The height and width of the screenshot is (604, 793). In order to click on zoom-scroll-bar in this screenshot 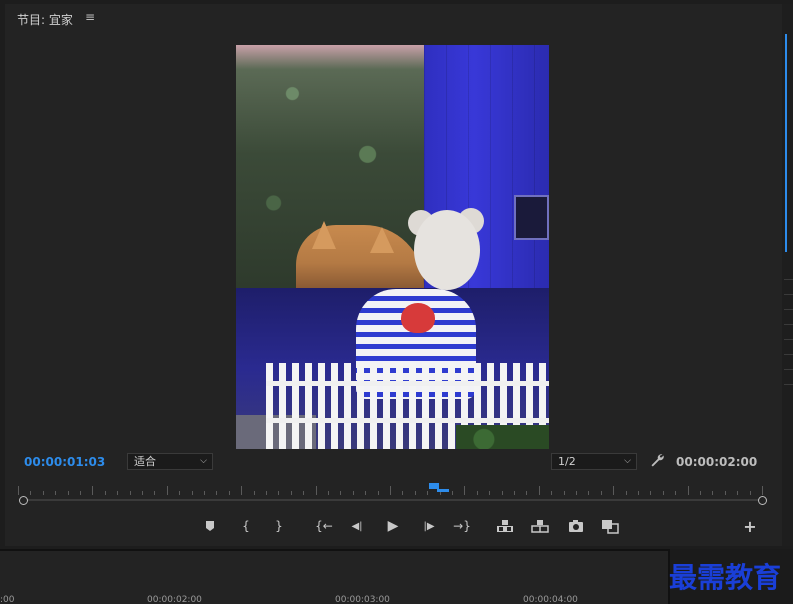, I will do `click(393, 500)`.